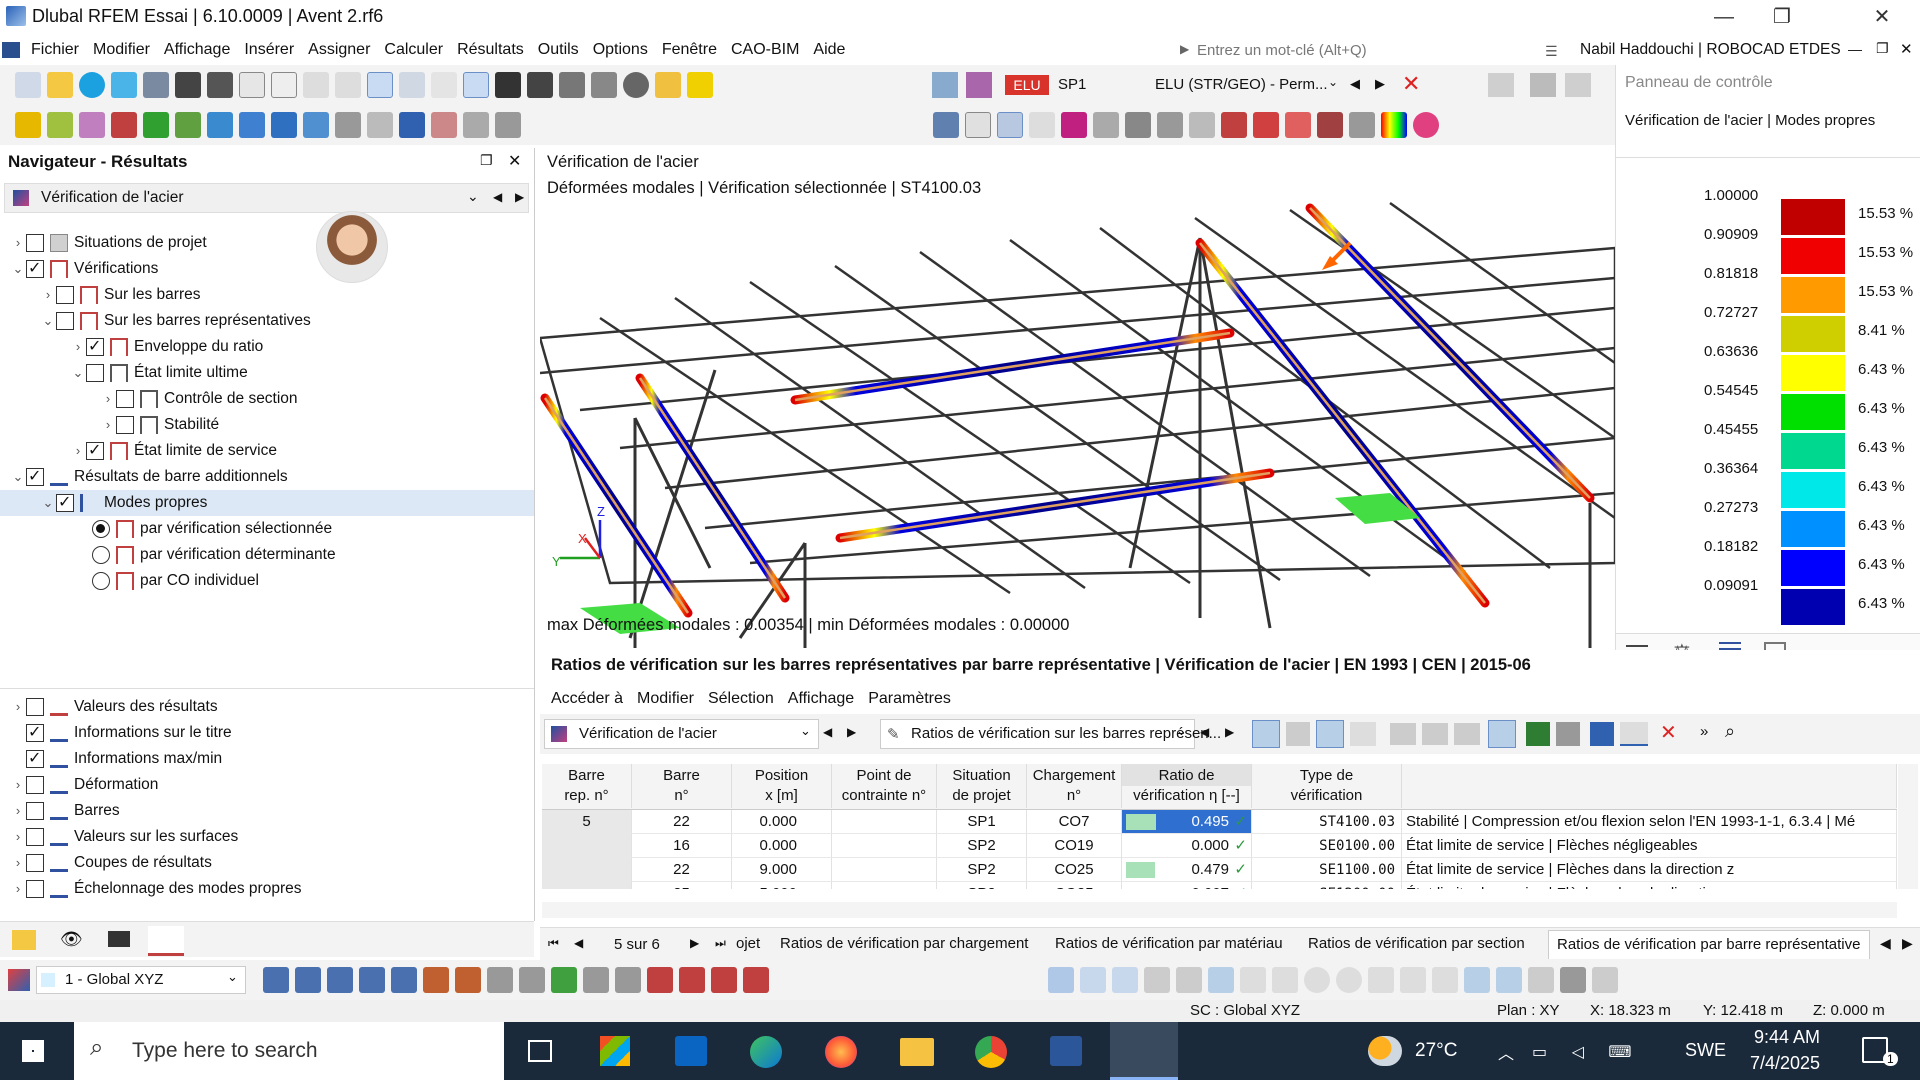  What do you see at coordinates (1502, 734) in the screenshot?
I see `column-layout-icon` at bounding box center [1502, 734].